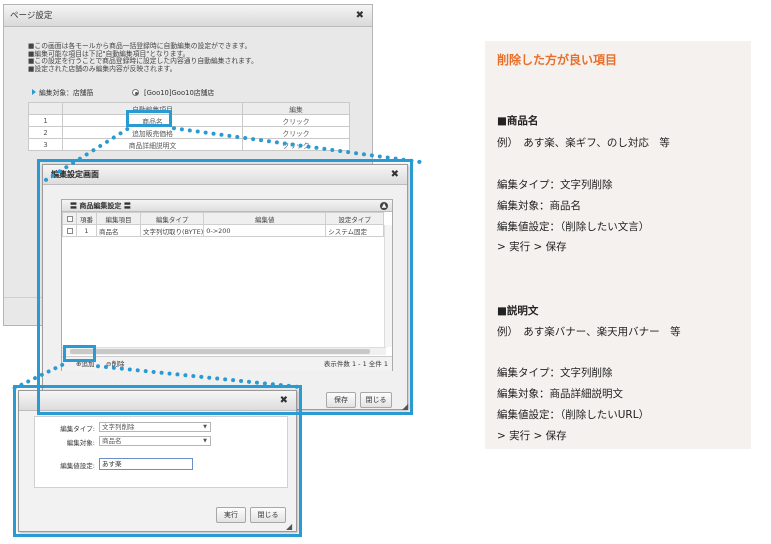 This screenshot has width=771, height=544. I want to click on section-target: 編集対象：商品詳細説明文, so click(560, 394).